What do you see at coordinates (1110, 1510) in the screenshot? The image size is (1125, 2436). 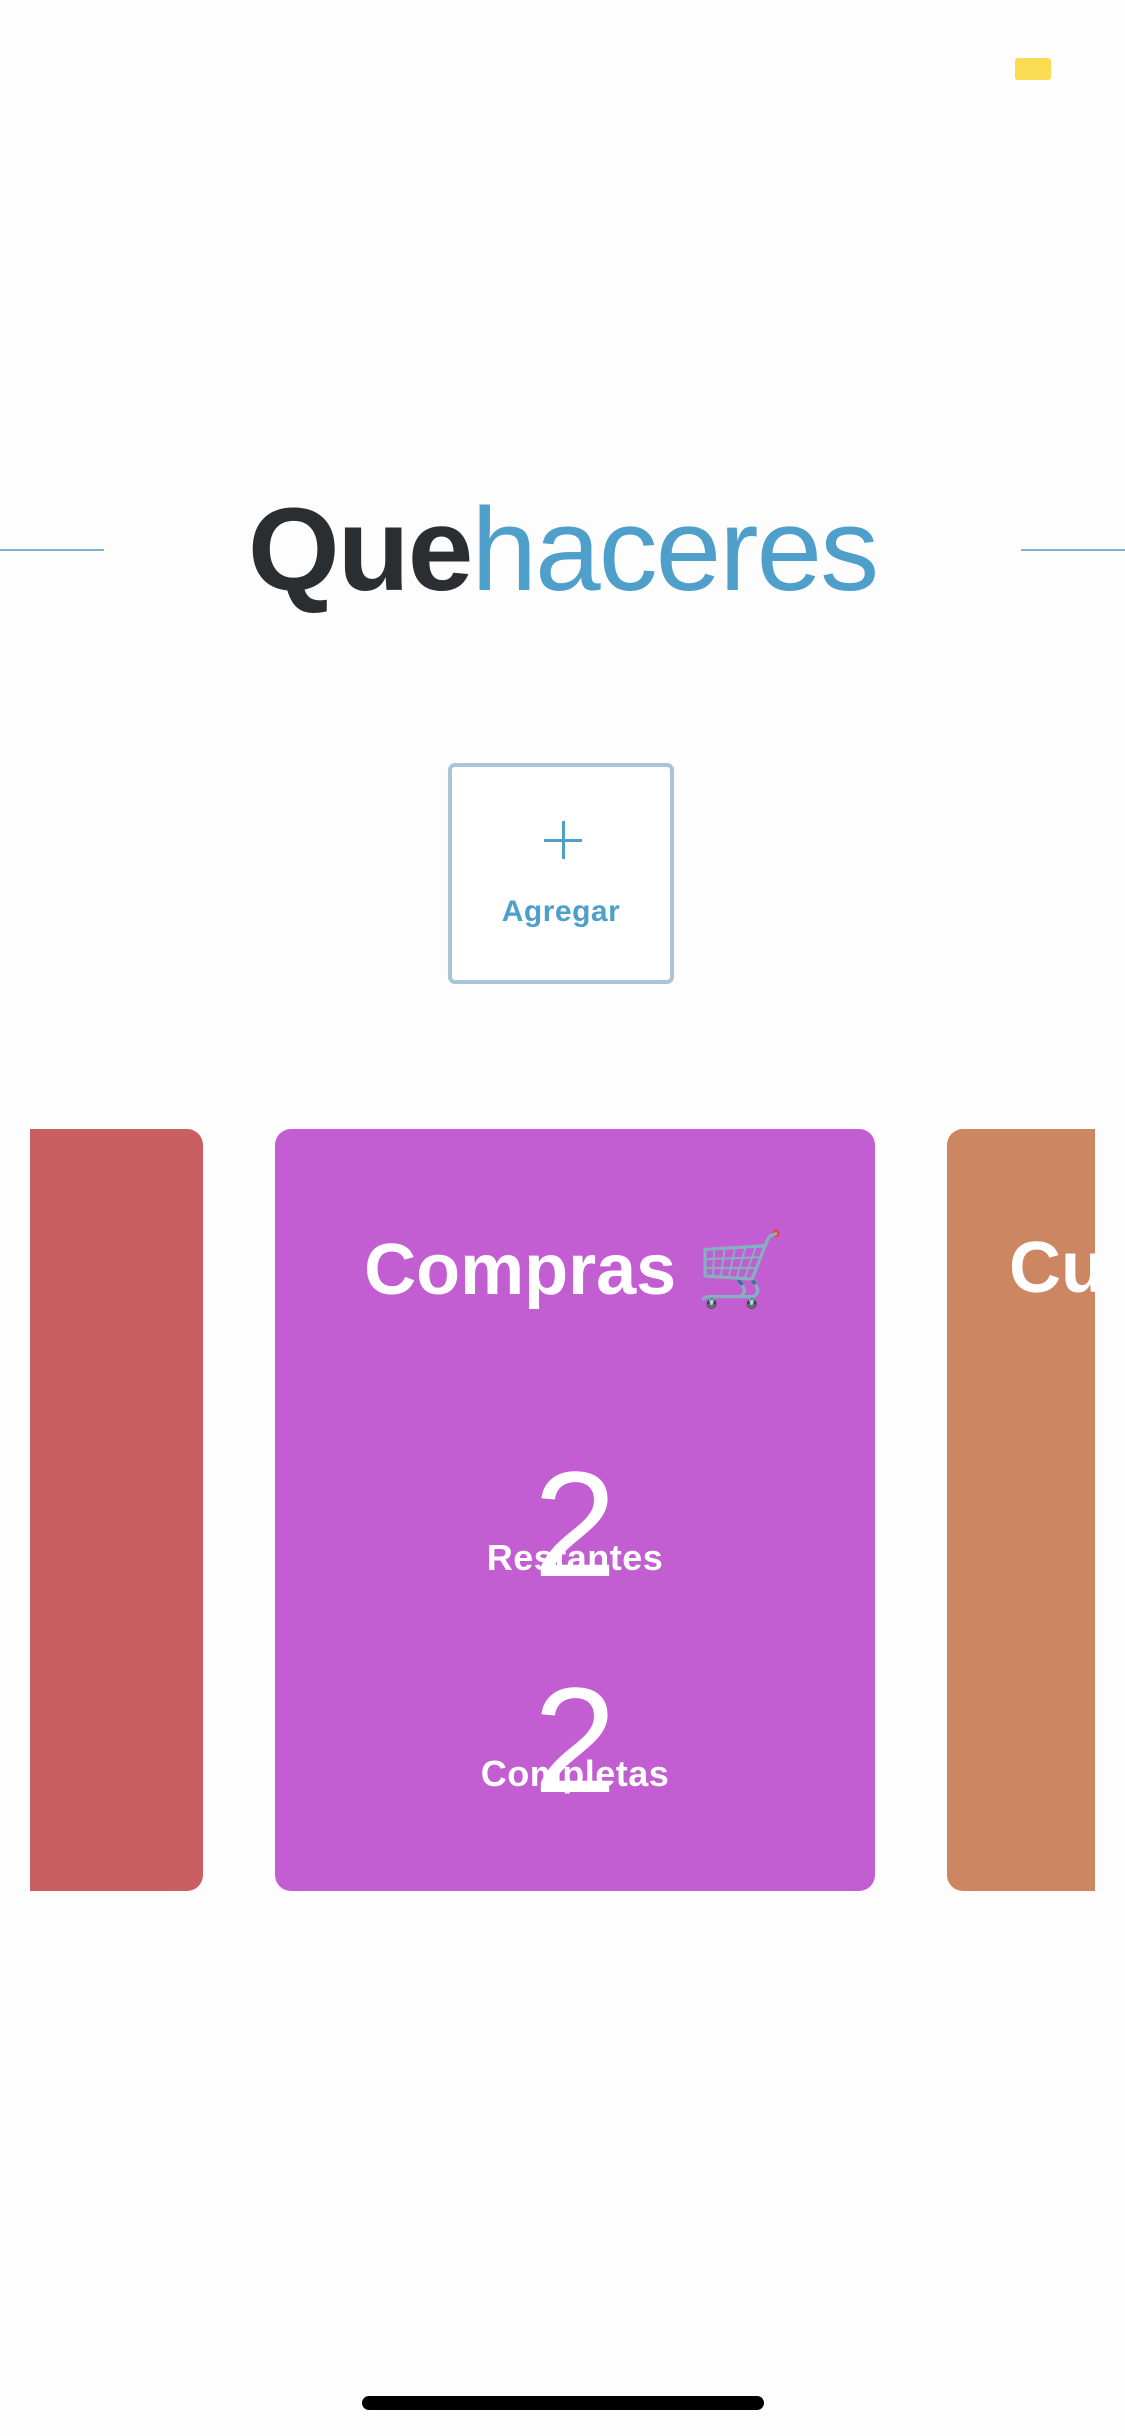 I see `carousel-right-edge` at bounding box center [1110, 1510].